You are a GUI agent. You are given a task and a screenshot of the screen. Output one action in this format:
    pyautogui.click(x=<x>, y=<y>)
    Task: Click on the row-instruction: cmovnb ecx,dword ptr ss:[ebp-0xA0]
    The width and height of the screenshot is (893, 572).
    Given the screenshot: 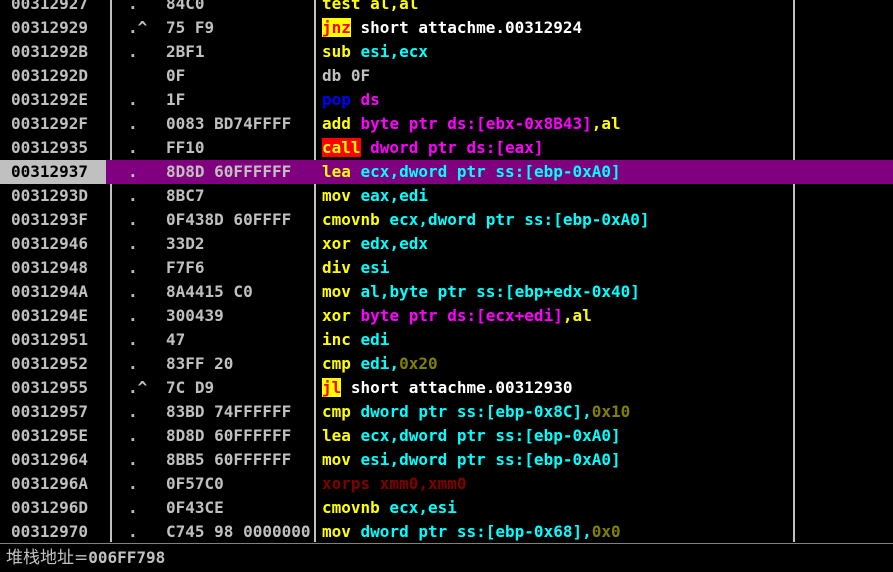 What is the action you would take?
    pyautogui.click(x=557, y=220)
    